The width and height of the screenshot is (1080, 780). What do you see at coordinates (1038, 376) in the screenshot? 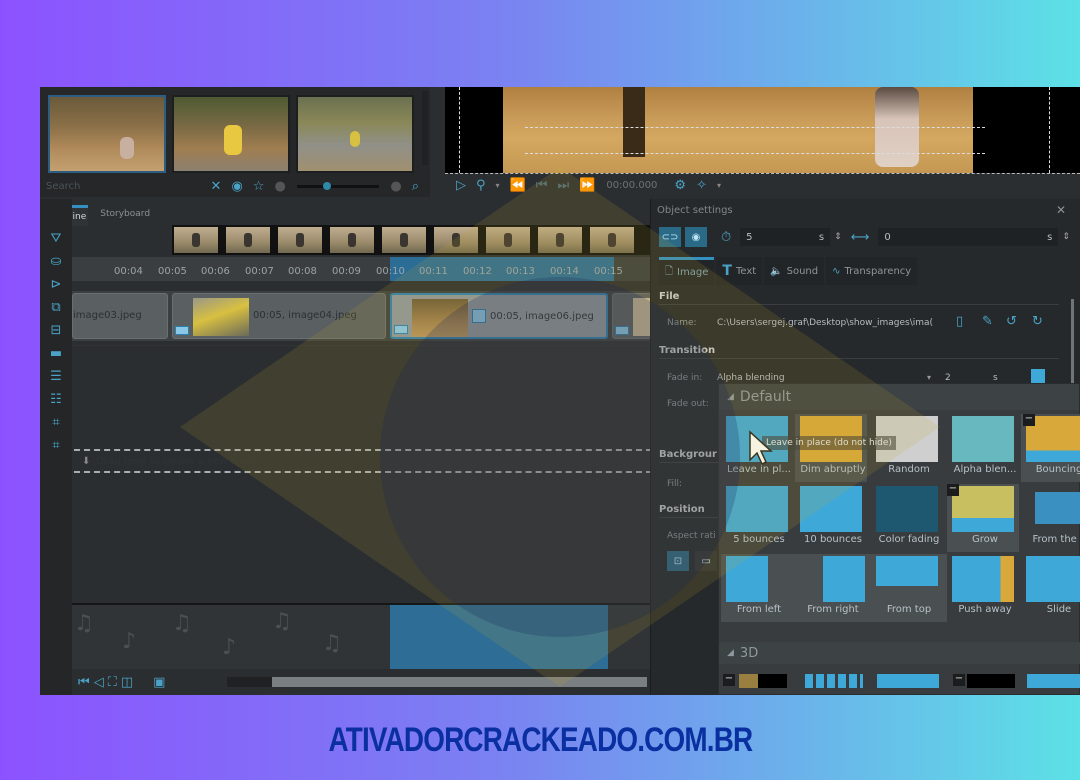
I see `transition-preview-icon` at bounding box center [1038, 376].